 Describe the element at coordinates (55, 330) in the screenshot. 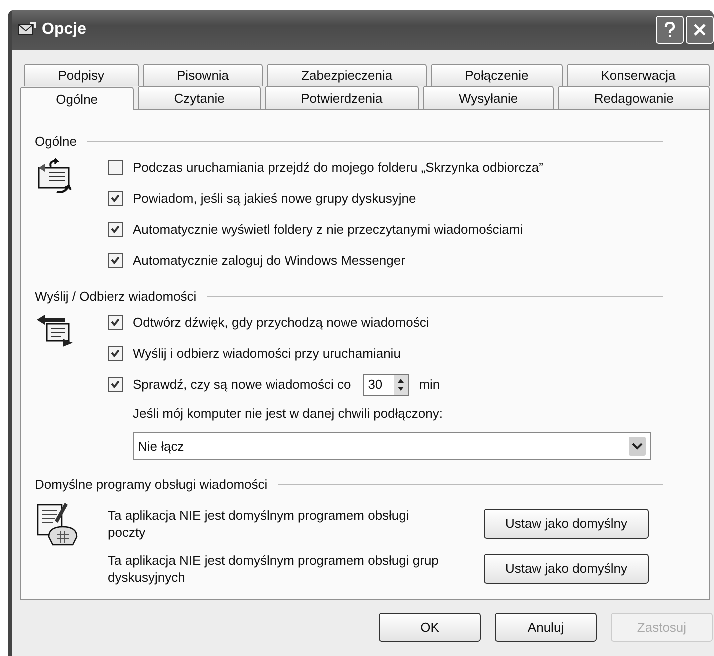

I see `envelope-arrow-icon` at that location.